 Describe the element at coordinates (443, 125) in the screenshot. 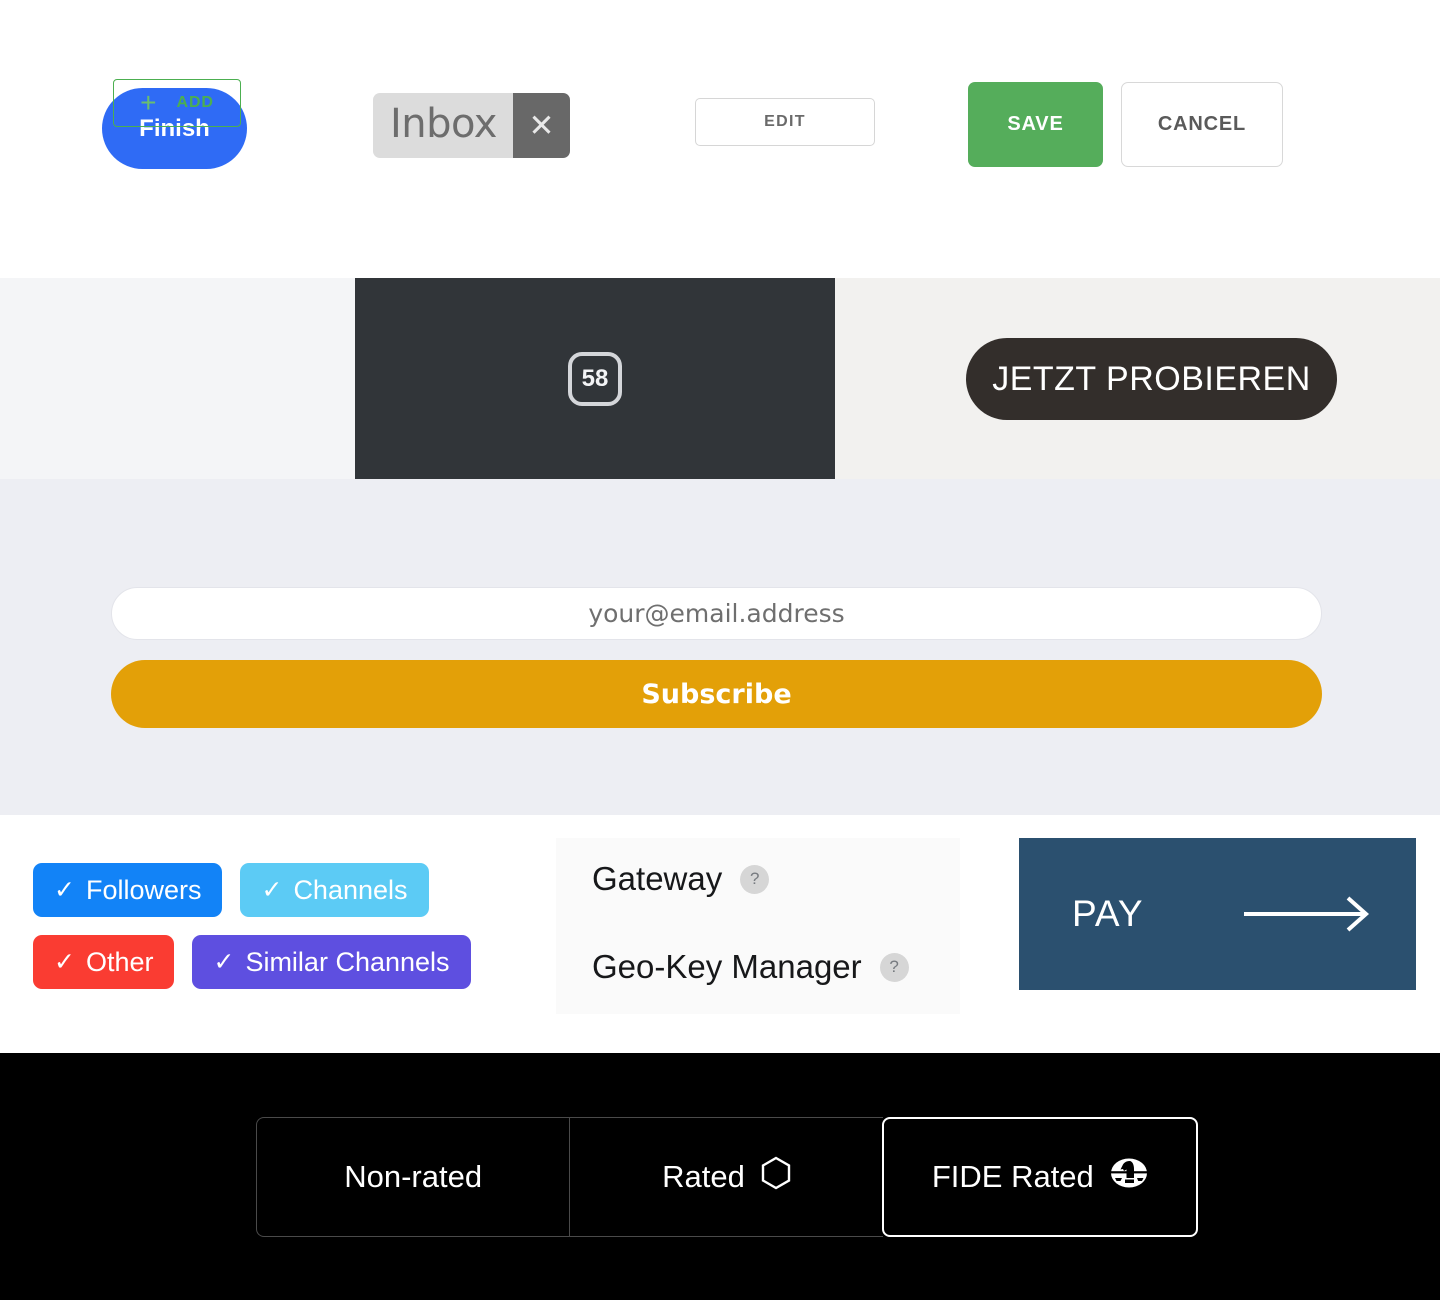

I see `inbox-tag-label: Inbox` at that location.